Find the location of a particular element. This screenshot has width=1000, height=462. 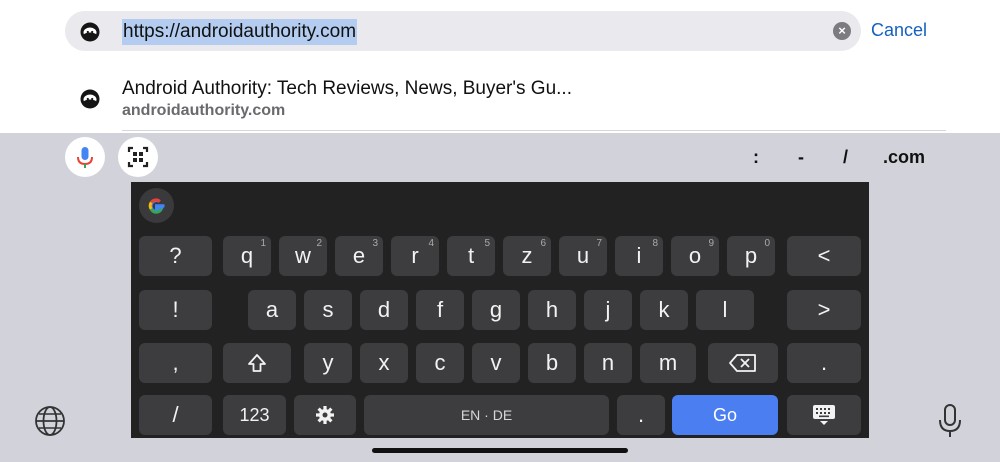

site-favicon-icon is located at coordinates (90, 32).